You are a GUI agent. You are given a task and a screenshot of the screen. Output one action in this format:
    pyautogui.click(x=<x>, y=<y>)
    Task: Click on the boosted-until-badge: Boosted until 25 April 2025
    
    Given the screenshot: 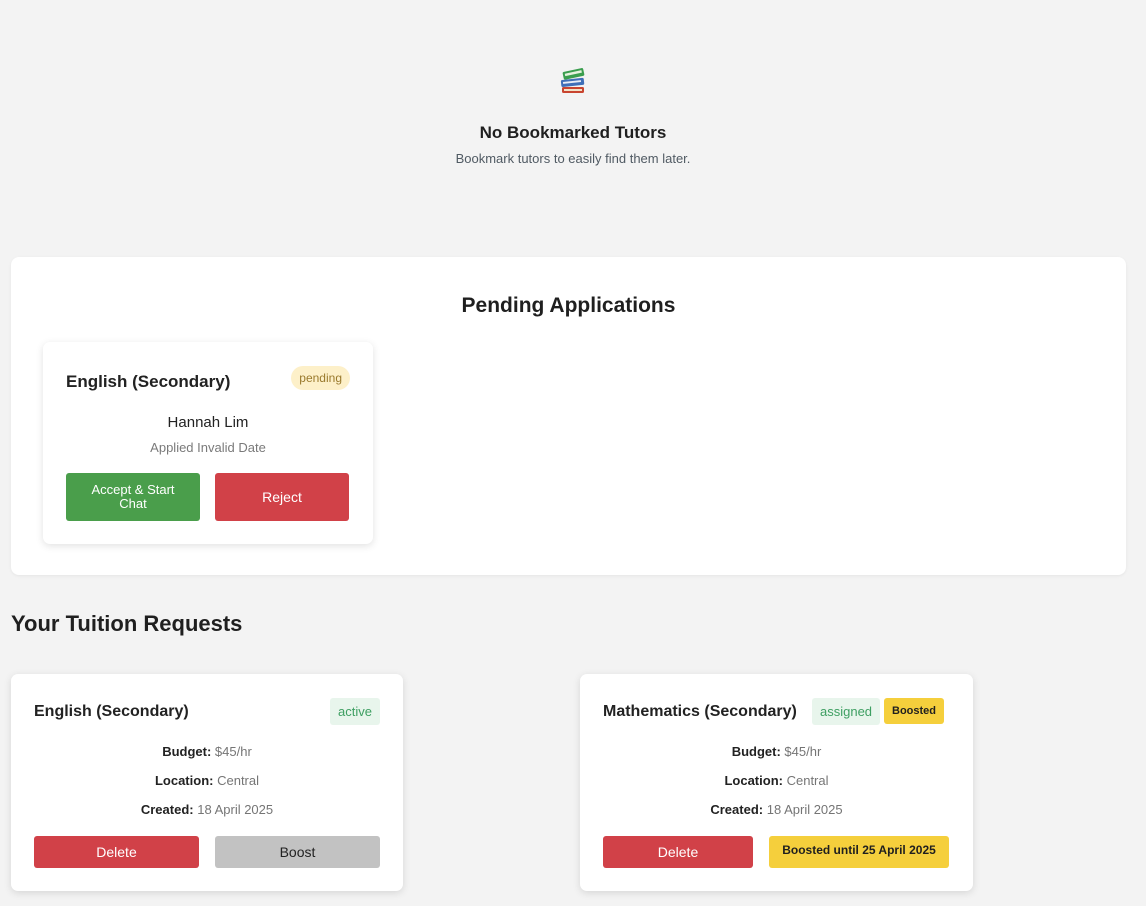 What is the action you would take?
    pyautogui.click(x=859, y=852)
    